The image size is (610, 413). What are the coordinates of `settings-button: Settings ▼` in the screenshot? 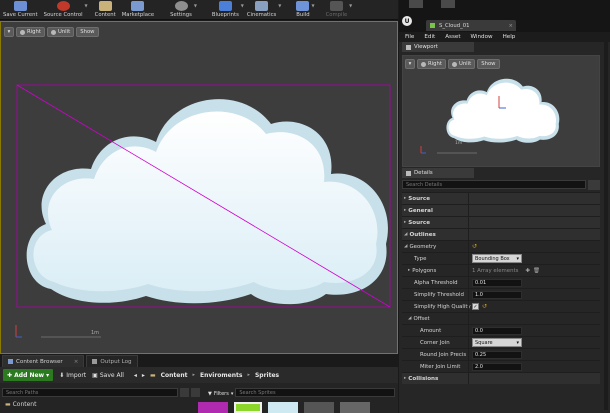 It's located at (182, 10).